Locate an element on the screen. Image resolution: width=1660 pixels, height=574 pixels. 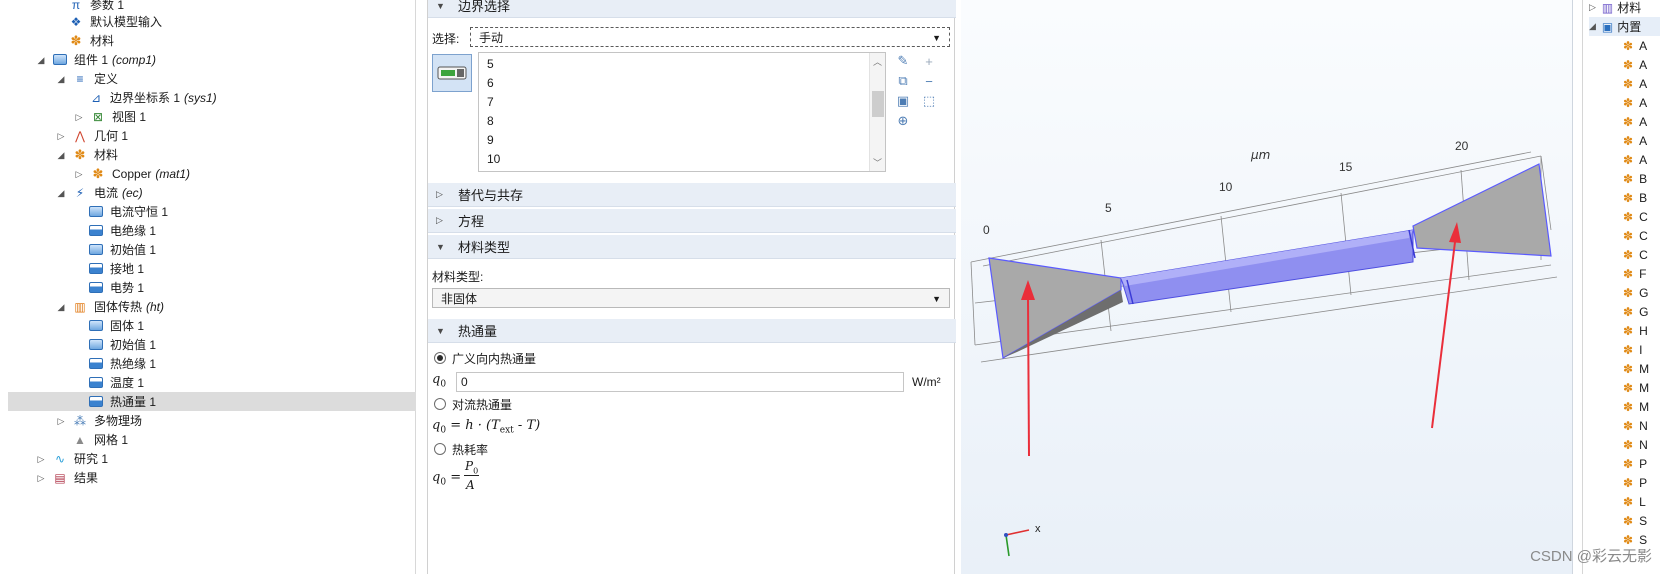
list-item: 5 is located at coordinates (490, 64).